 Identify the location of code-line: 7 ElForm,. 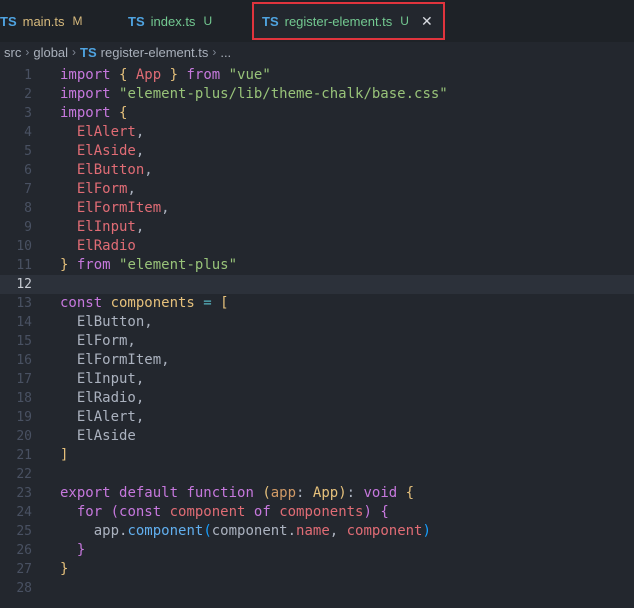
(317, 189).